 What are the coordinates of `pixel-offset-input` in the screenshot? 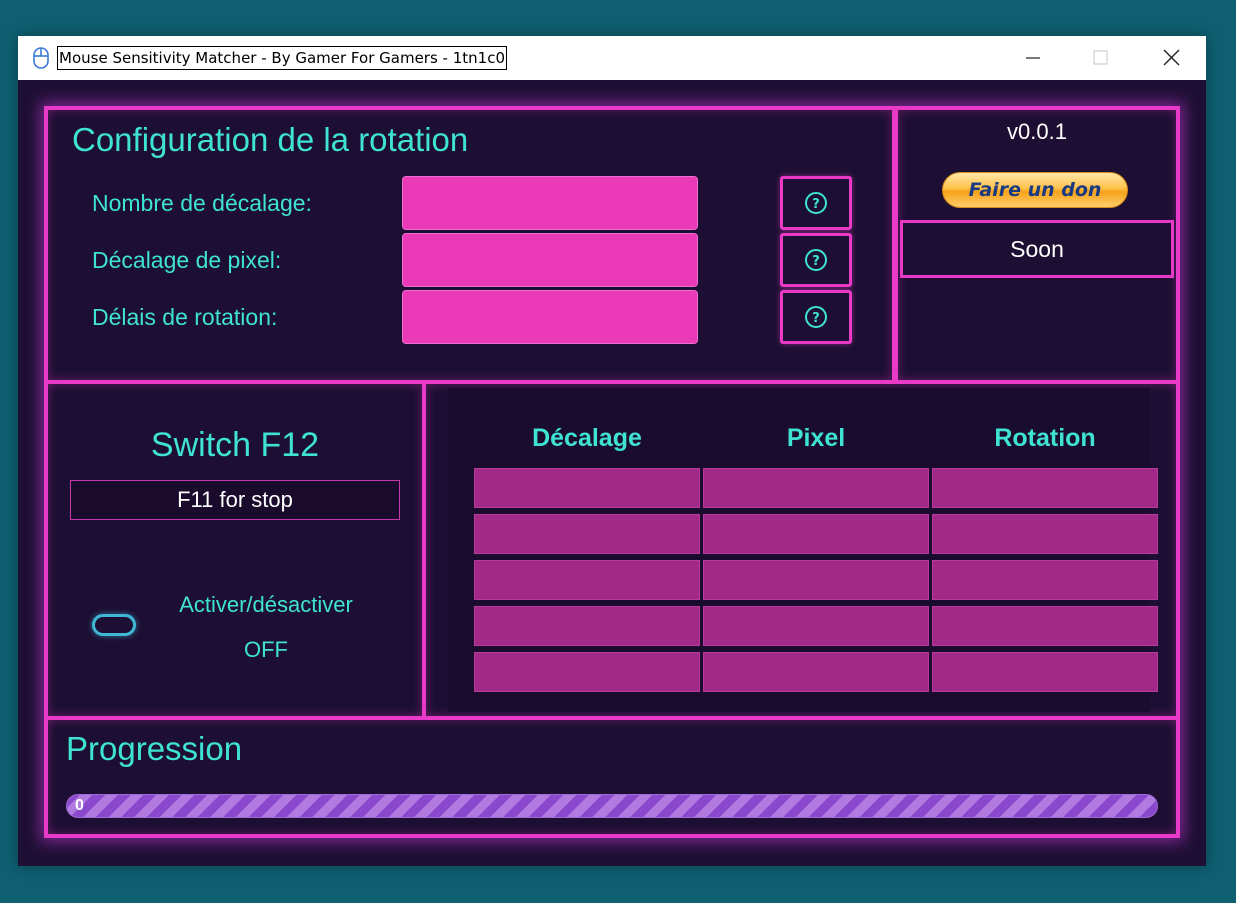 It's located at (550, 260).